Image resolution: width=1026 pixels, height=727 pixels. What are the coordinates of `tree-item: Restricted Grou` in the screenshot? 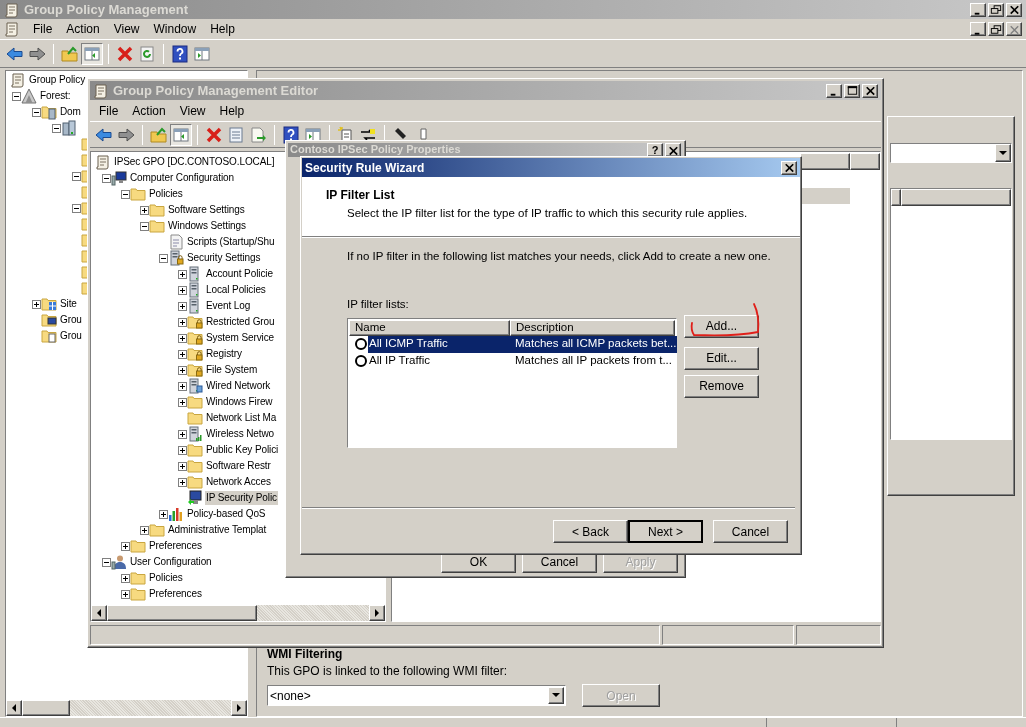 It's located at (240, 322).